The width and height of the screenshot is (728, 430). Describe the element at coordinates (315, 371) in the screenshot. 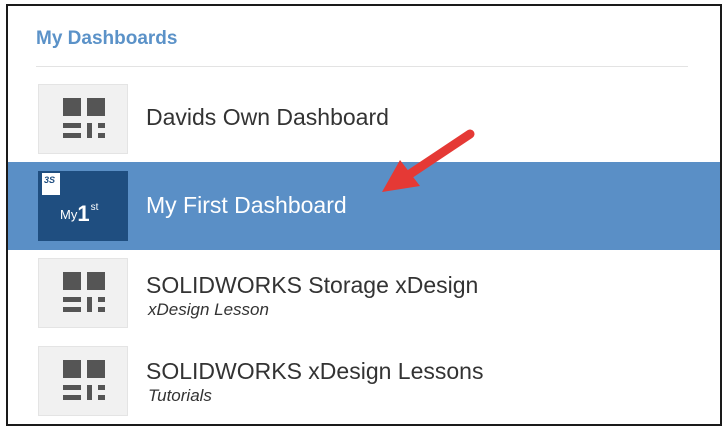

I see `dashboard-item-title: SOLIDWORKS xDesign Lessons` at that location.